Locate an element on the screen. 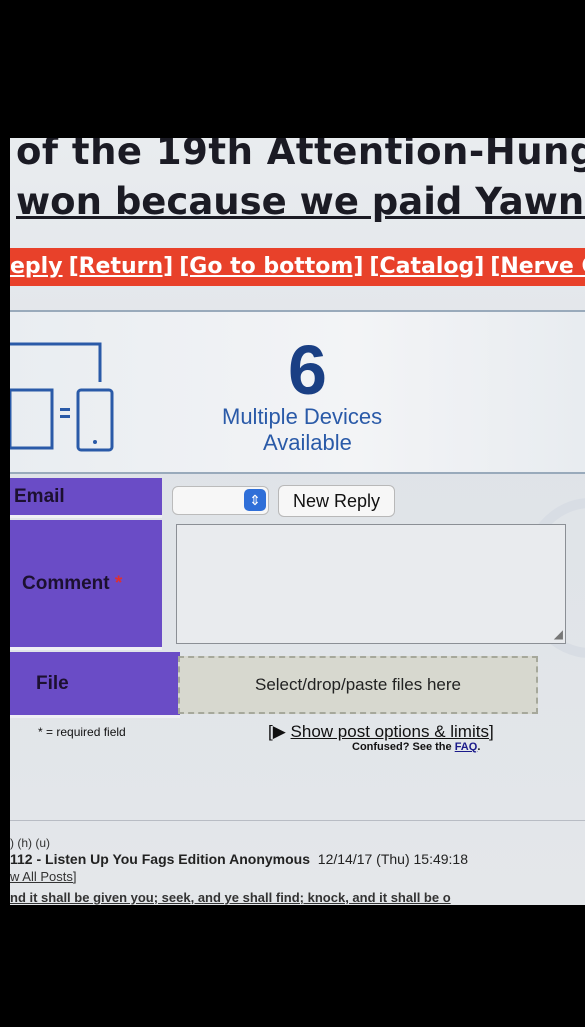  thread-title-line1: of the 19th Attention-Hungry G is located at coordinates (300, 155).